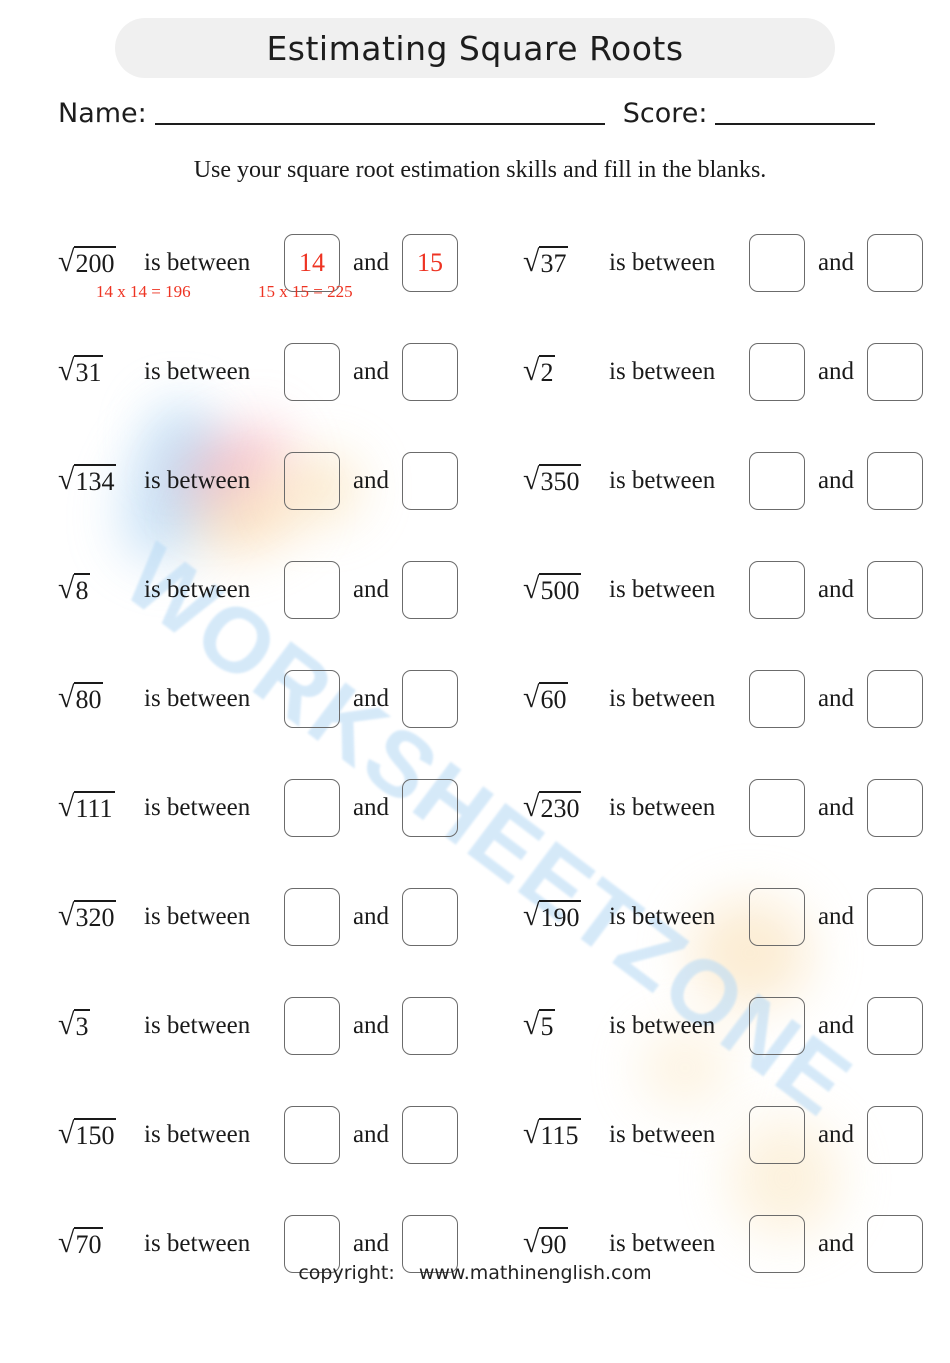 The height and width of the screenshot is (1363, 950). Describe the element at coordinates (712, 262) in the screenshot. I see `problem-row: √ 37 is between and` at that location.